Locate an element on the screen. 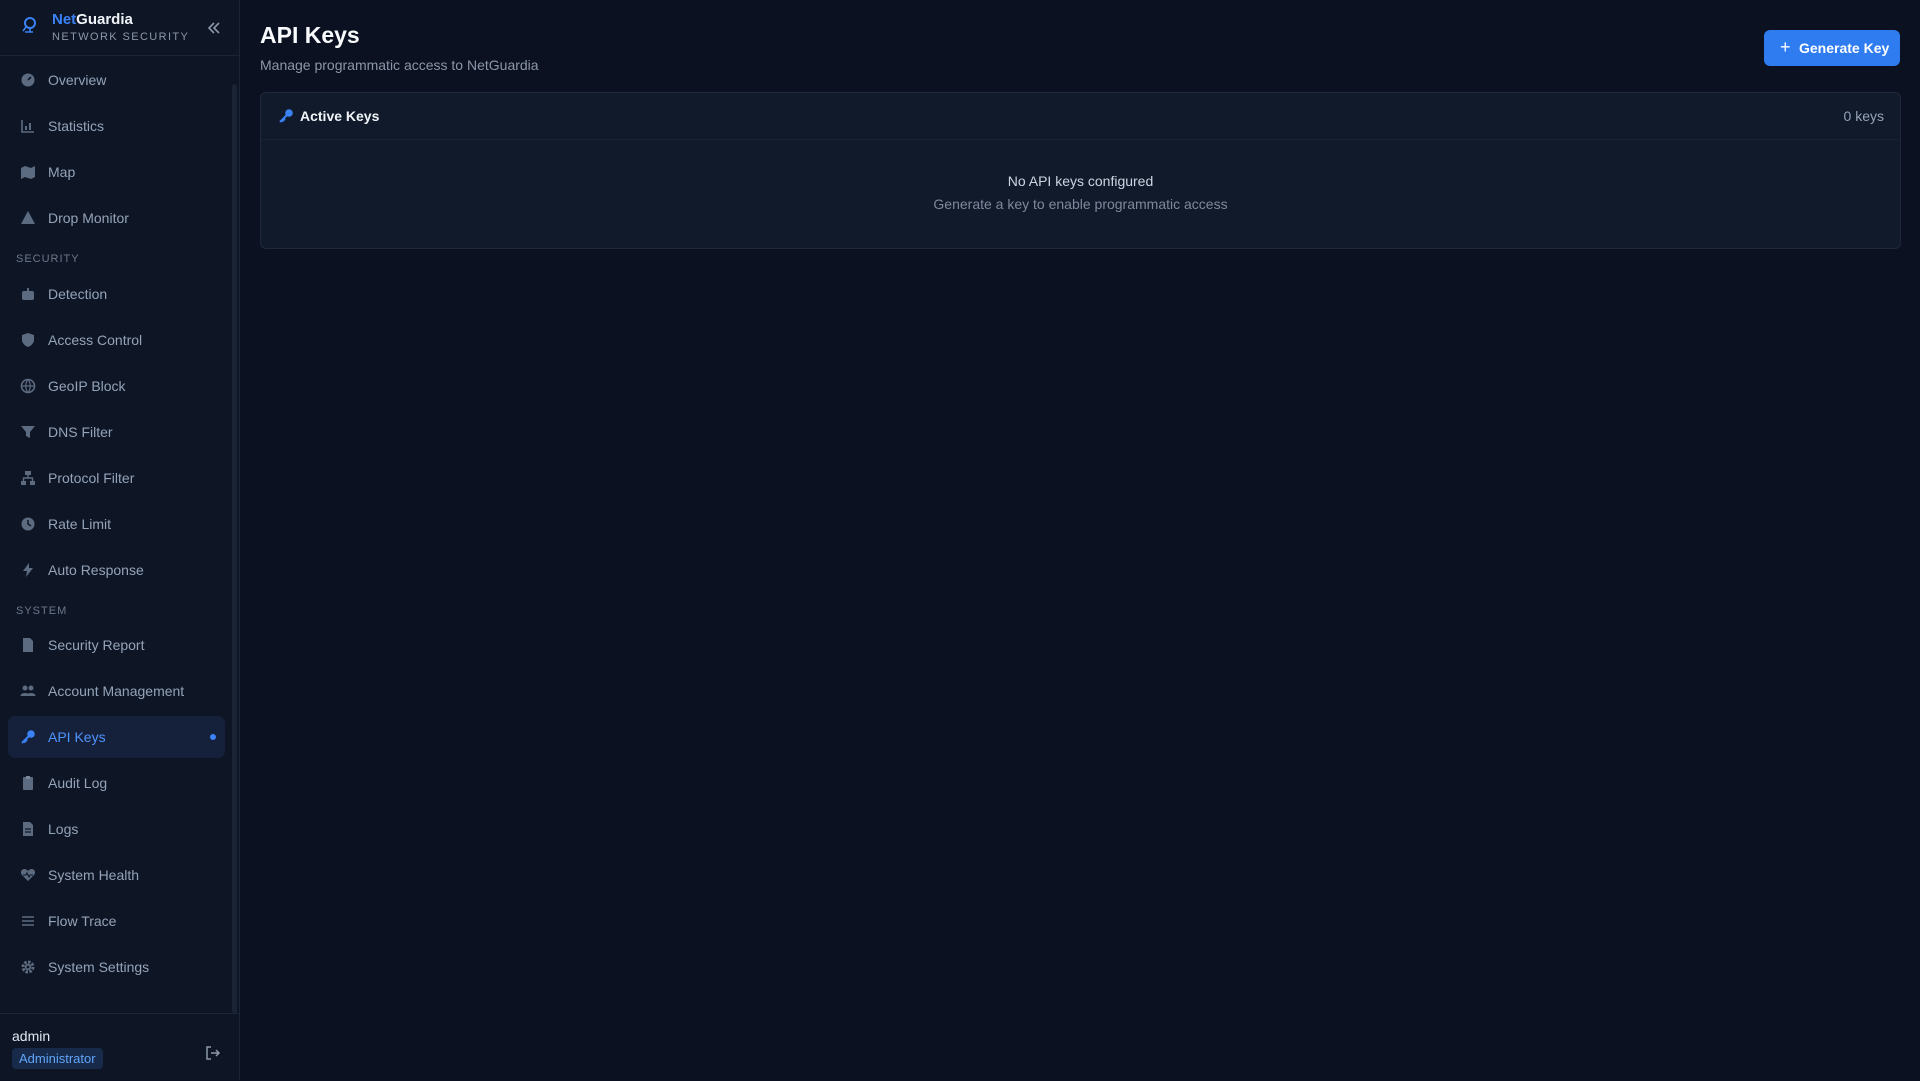 This screenshot has width=1920, height=1081. sidebar-item-label: Rate Limit is located at coordinates (80, 524).